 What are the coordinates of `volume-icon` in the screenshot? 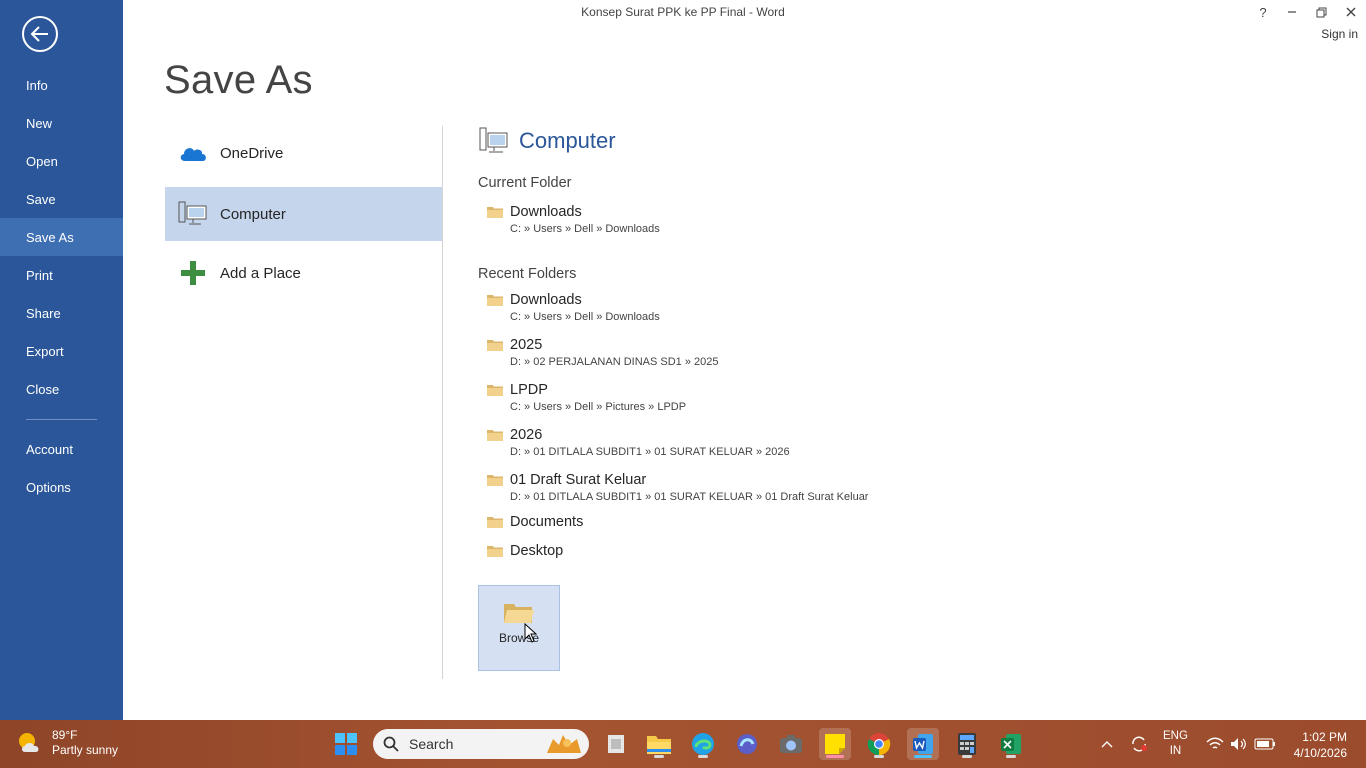 It's located at (1238, 744).